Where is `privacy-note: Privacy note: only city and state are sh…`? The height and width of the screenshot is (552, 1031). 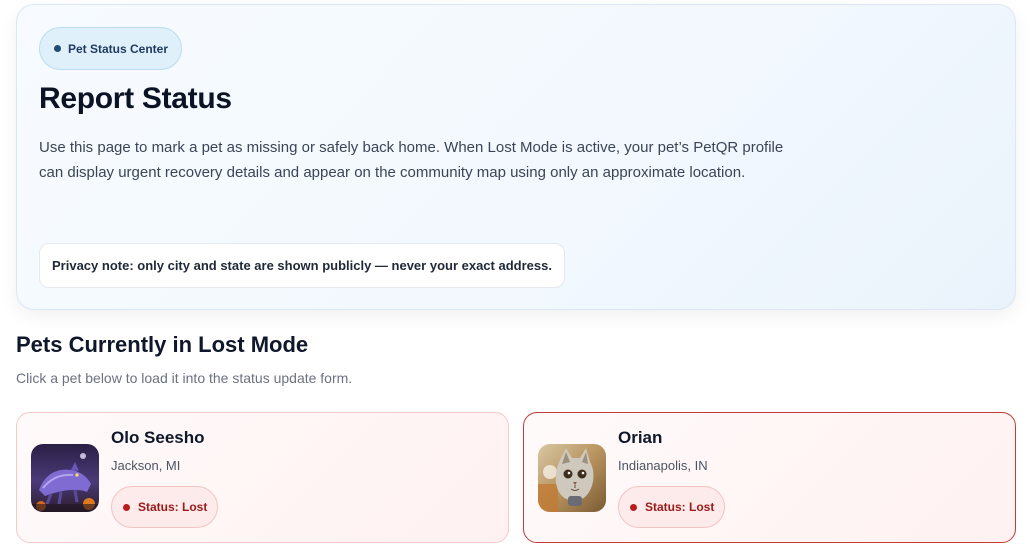
privacy-note: Privacy note: only city and state are sh… is located at coordinates (302, 265).